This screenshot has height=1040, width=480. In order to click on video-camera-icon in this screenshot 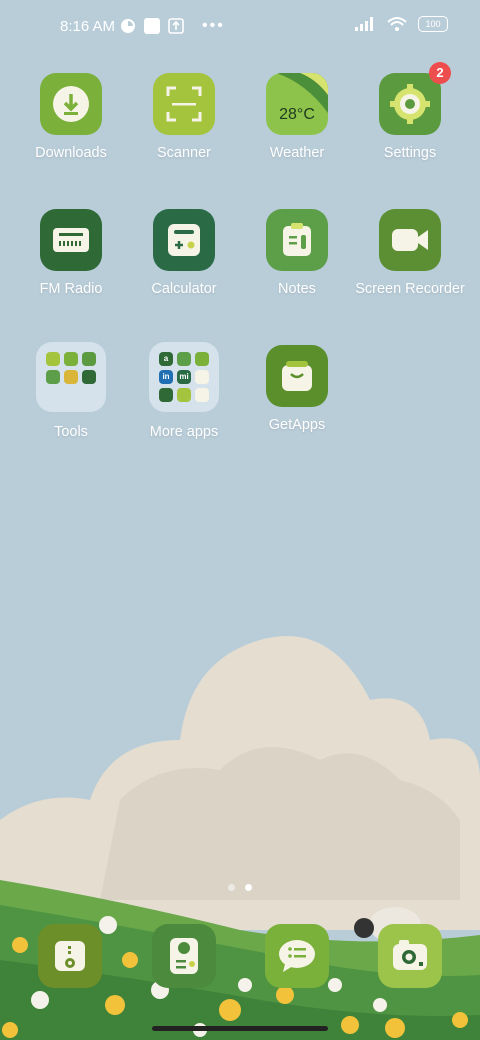, I will do `click(410, 240)`.